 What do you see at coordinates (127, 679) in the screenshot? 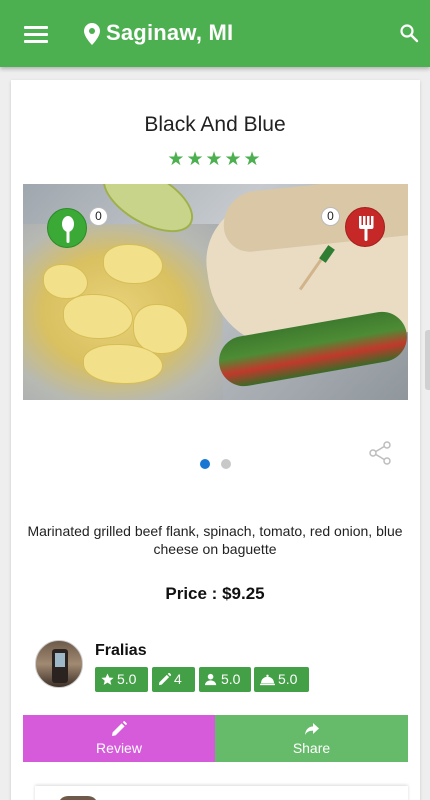
I see `stat-rating-value: 5.0` at bounding box center [127, 679].